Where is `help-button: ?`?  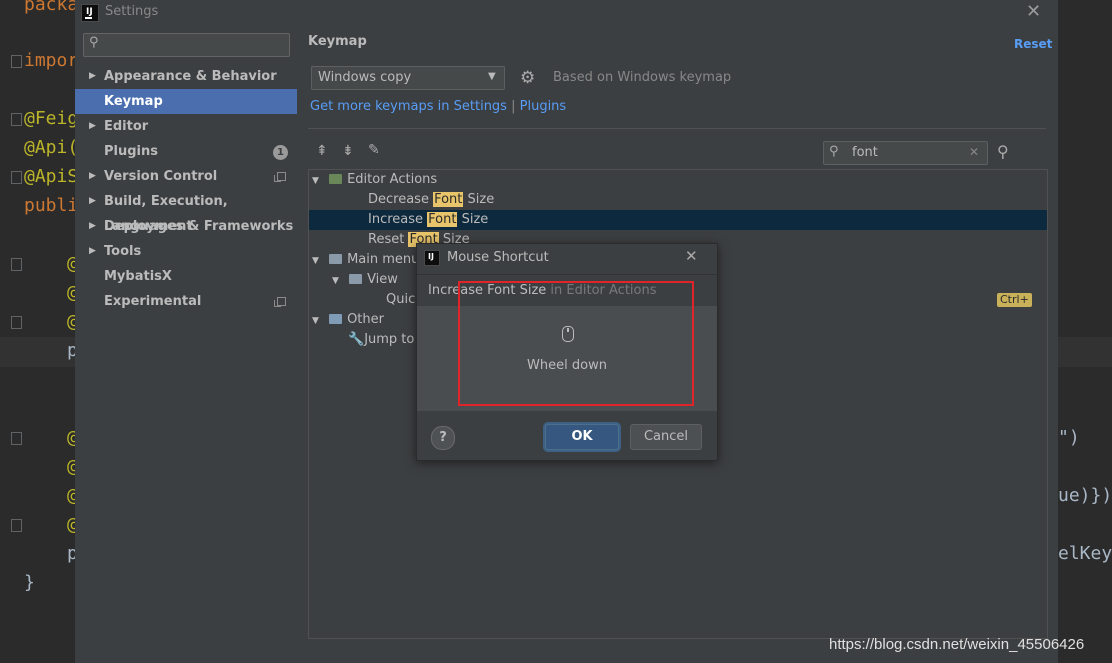 help-button: ? is located at coordinates (443, 438).